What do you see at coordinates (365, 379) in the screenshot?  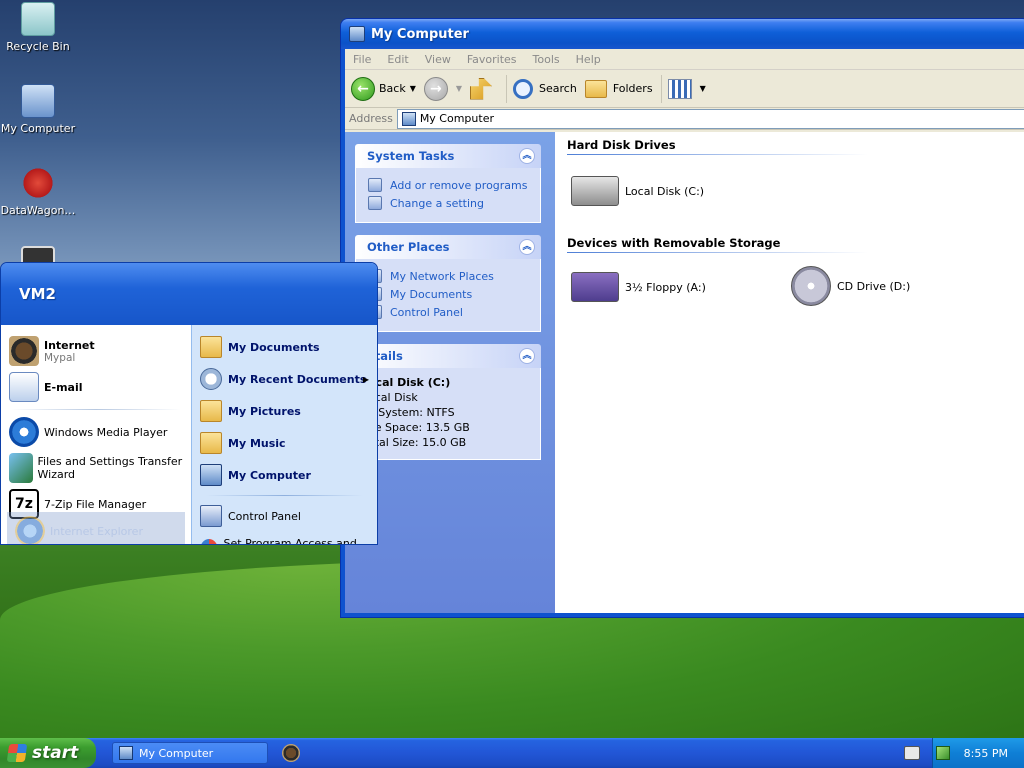 I see `chevron-right-icon: ▶` at bounding box center [365, 379].